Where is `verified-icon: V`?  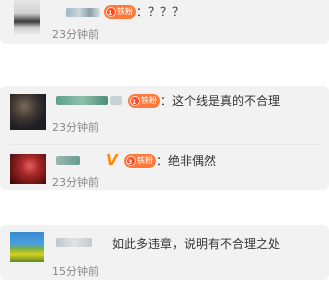 verified-icon: V is located at coordinates (112, 160).